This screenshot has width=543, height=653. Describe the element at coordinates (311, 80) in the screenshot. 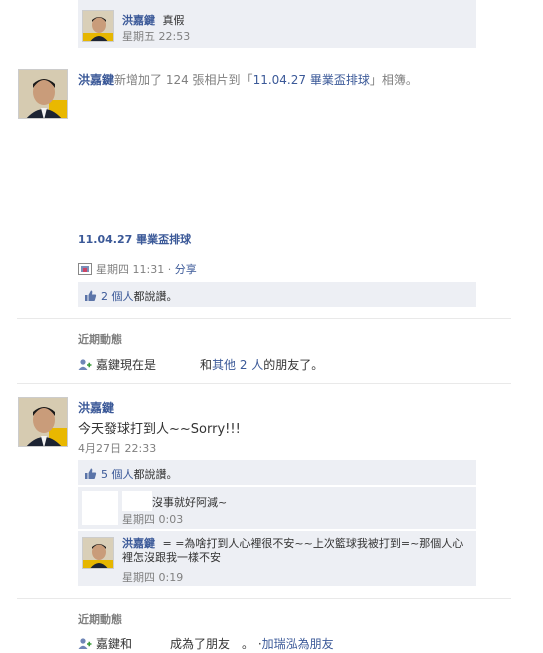

I see `album-link: 11.04.27 畢業盃排球` at that location.